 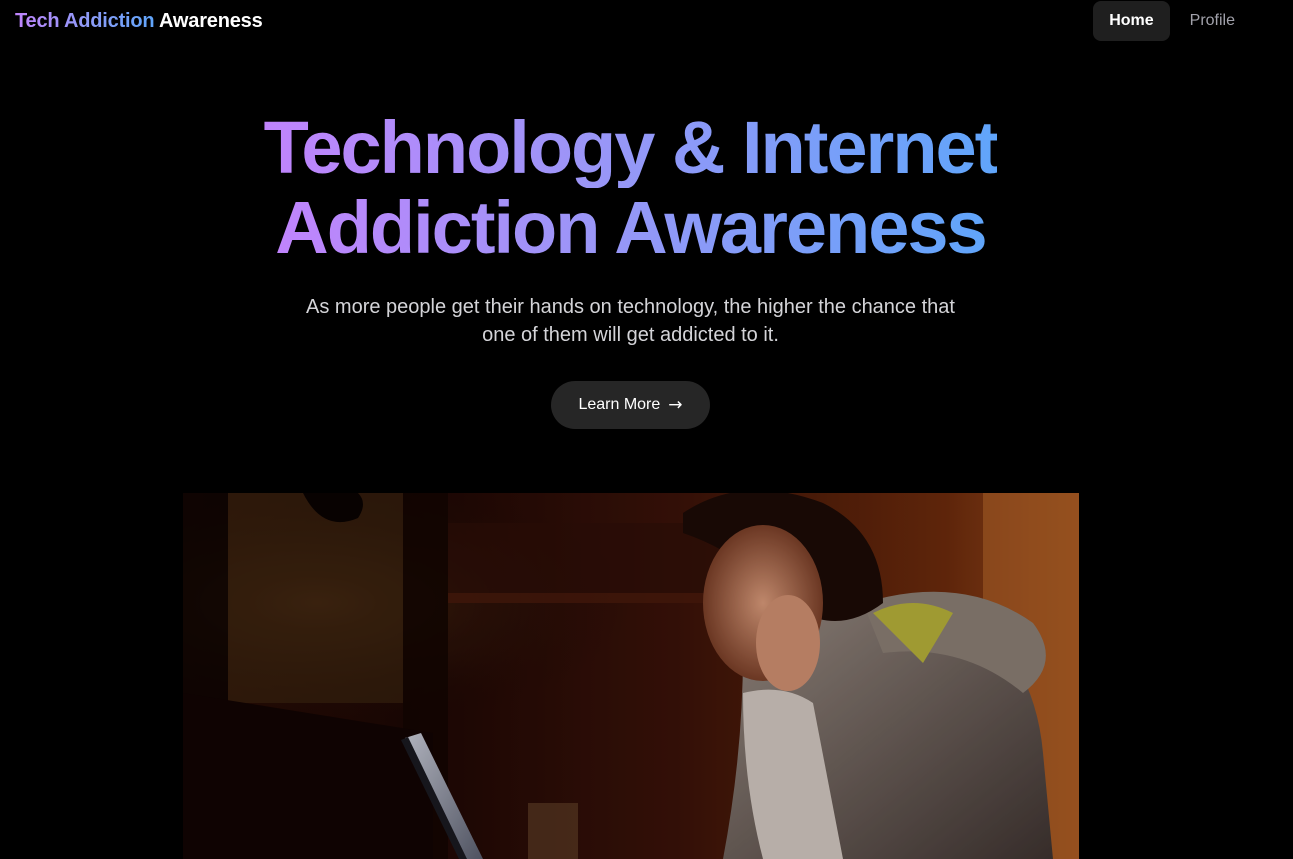 What do you see at coordinates (85, 21) in the screenshot?
I see `brand-accent-text: Tech Addiction` at bounding box center [85, 21].